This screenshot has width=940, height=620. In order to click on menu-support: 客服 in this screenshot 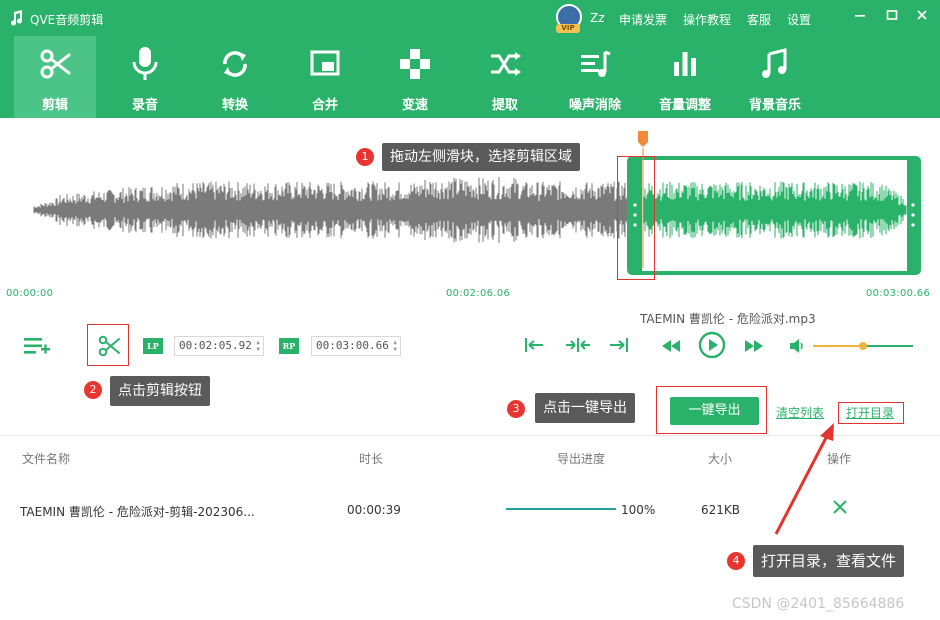, I will do `click(759, 19)`.